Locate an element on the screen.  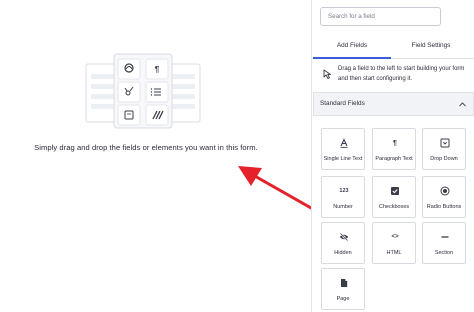
cursor-pointer-icon is located at coordinates (327, 74).